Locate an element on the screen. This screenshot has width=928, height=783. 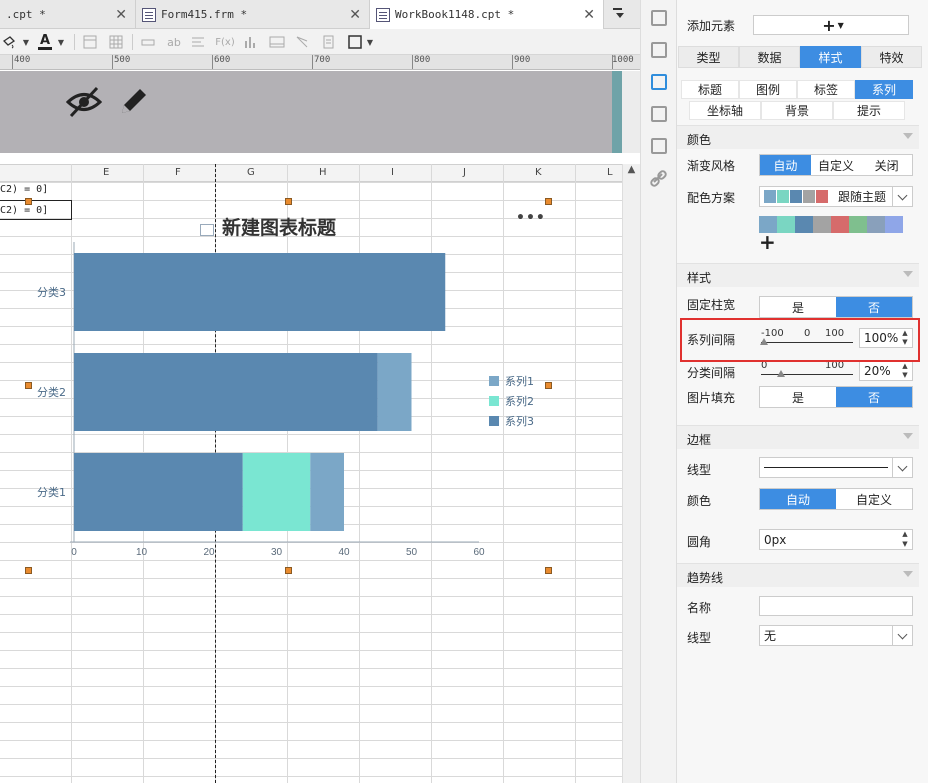
element-property-icon is located at coordinates (659, 114).